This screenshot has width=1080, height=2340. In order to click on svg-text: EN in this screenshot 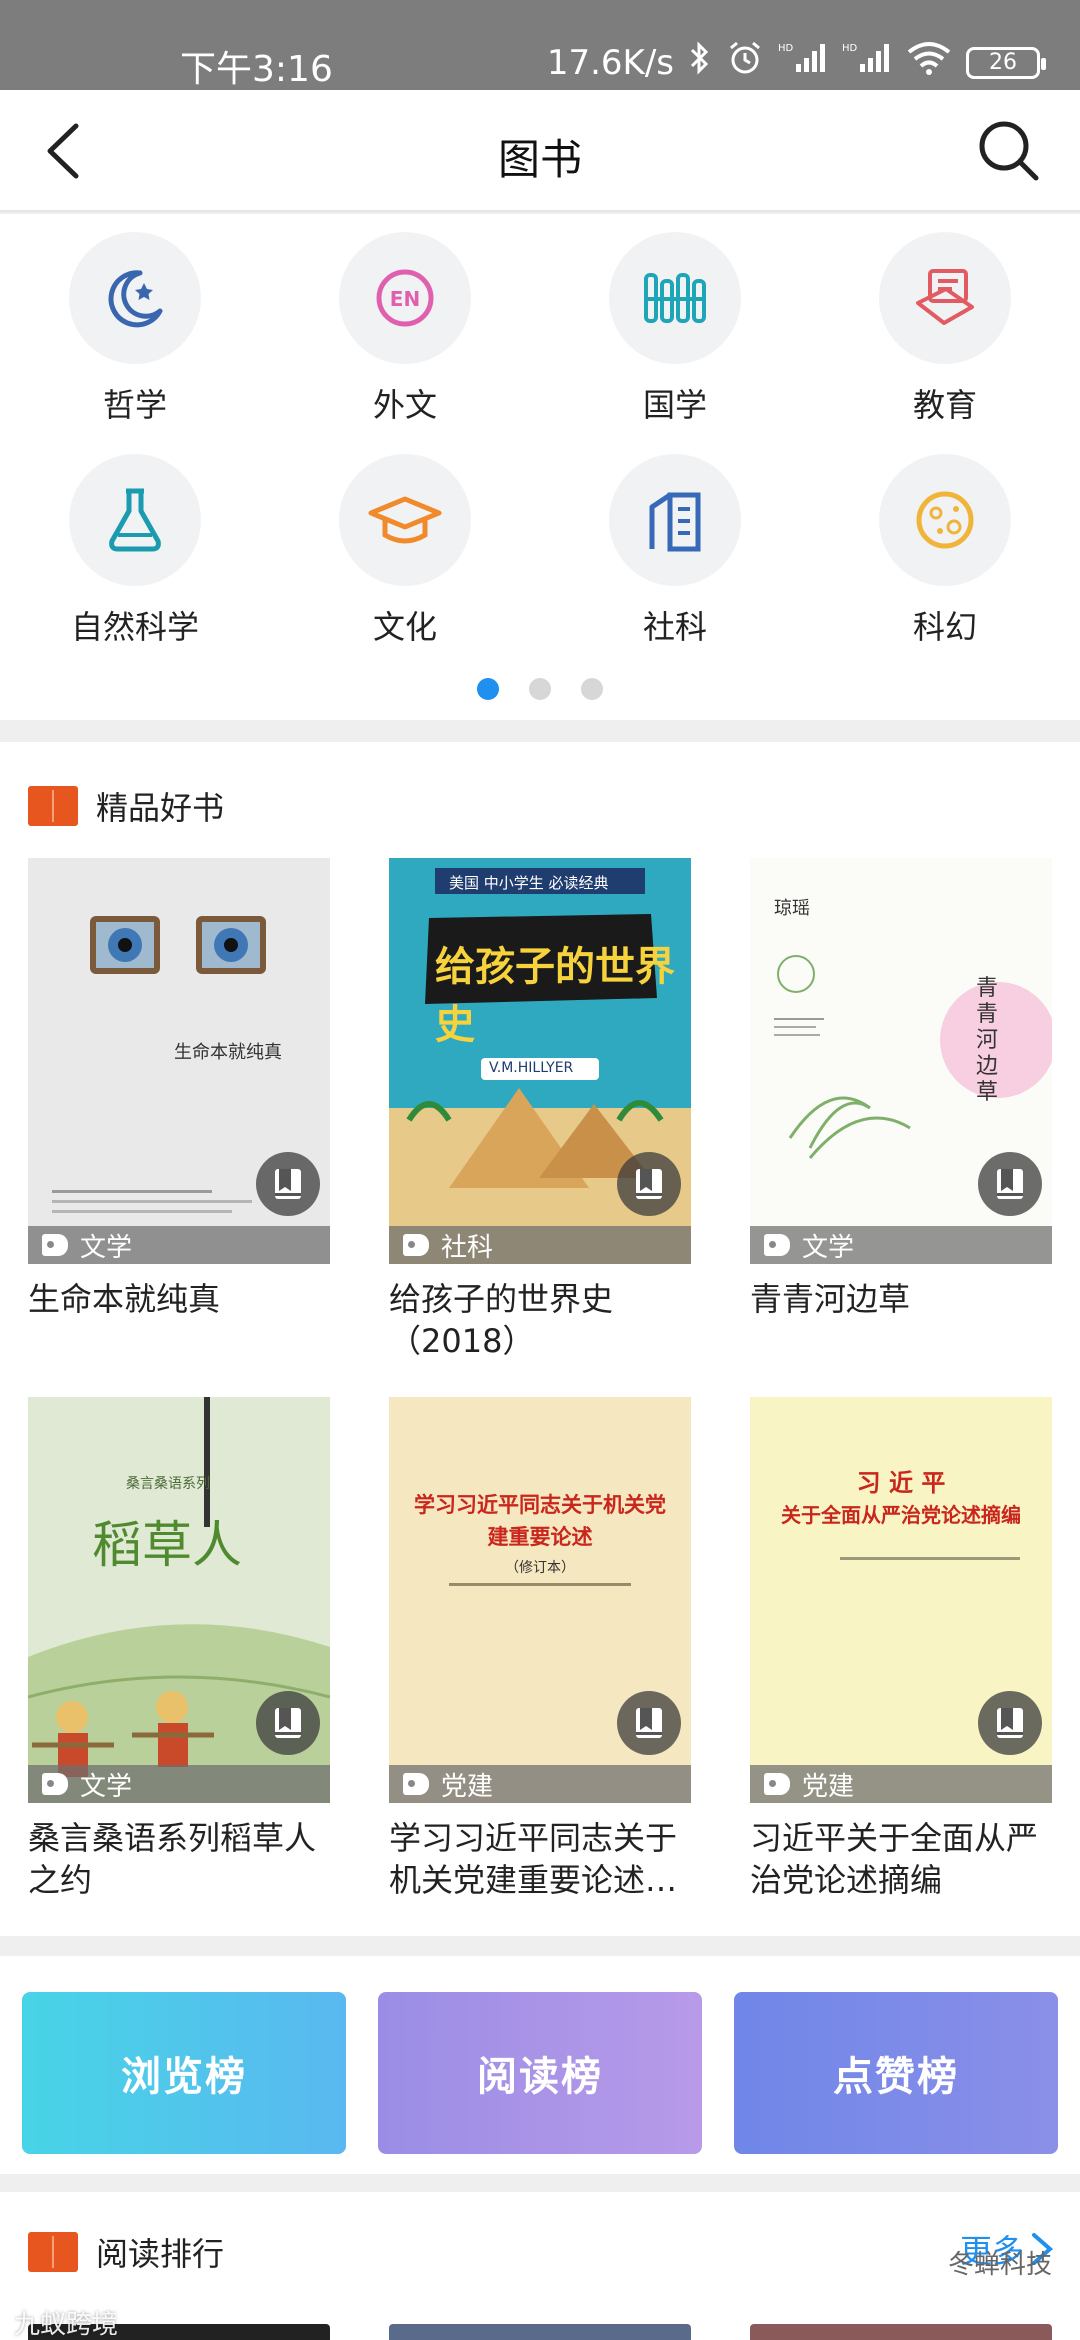, I will do `click(405, 299)`.